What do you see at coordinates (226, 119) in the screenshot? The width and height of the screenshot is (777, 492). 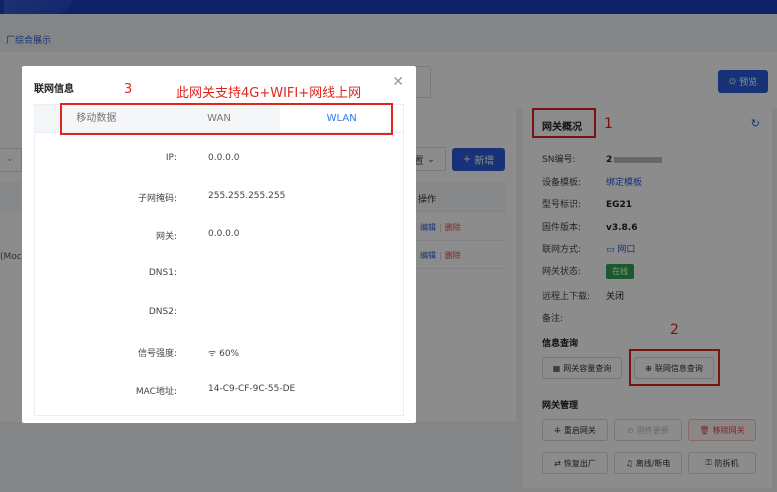 I see `highlight-box` at bounding box center [226, 119].